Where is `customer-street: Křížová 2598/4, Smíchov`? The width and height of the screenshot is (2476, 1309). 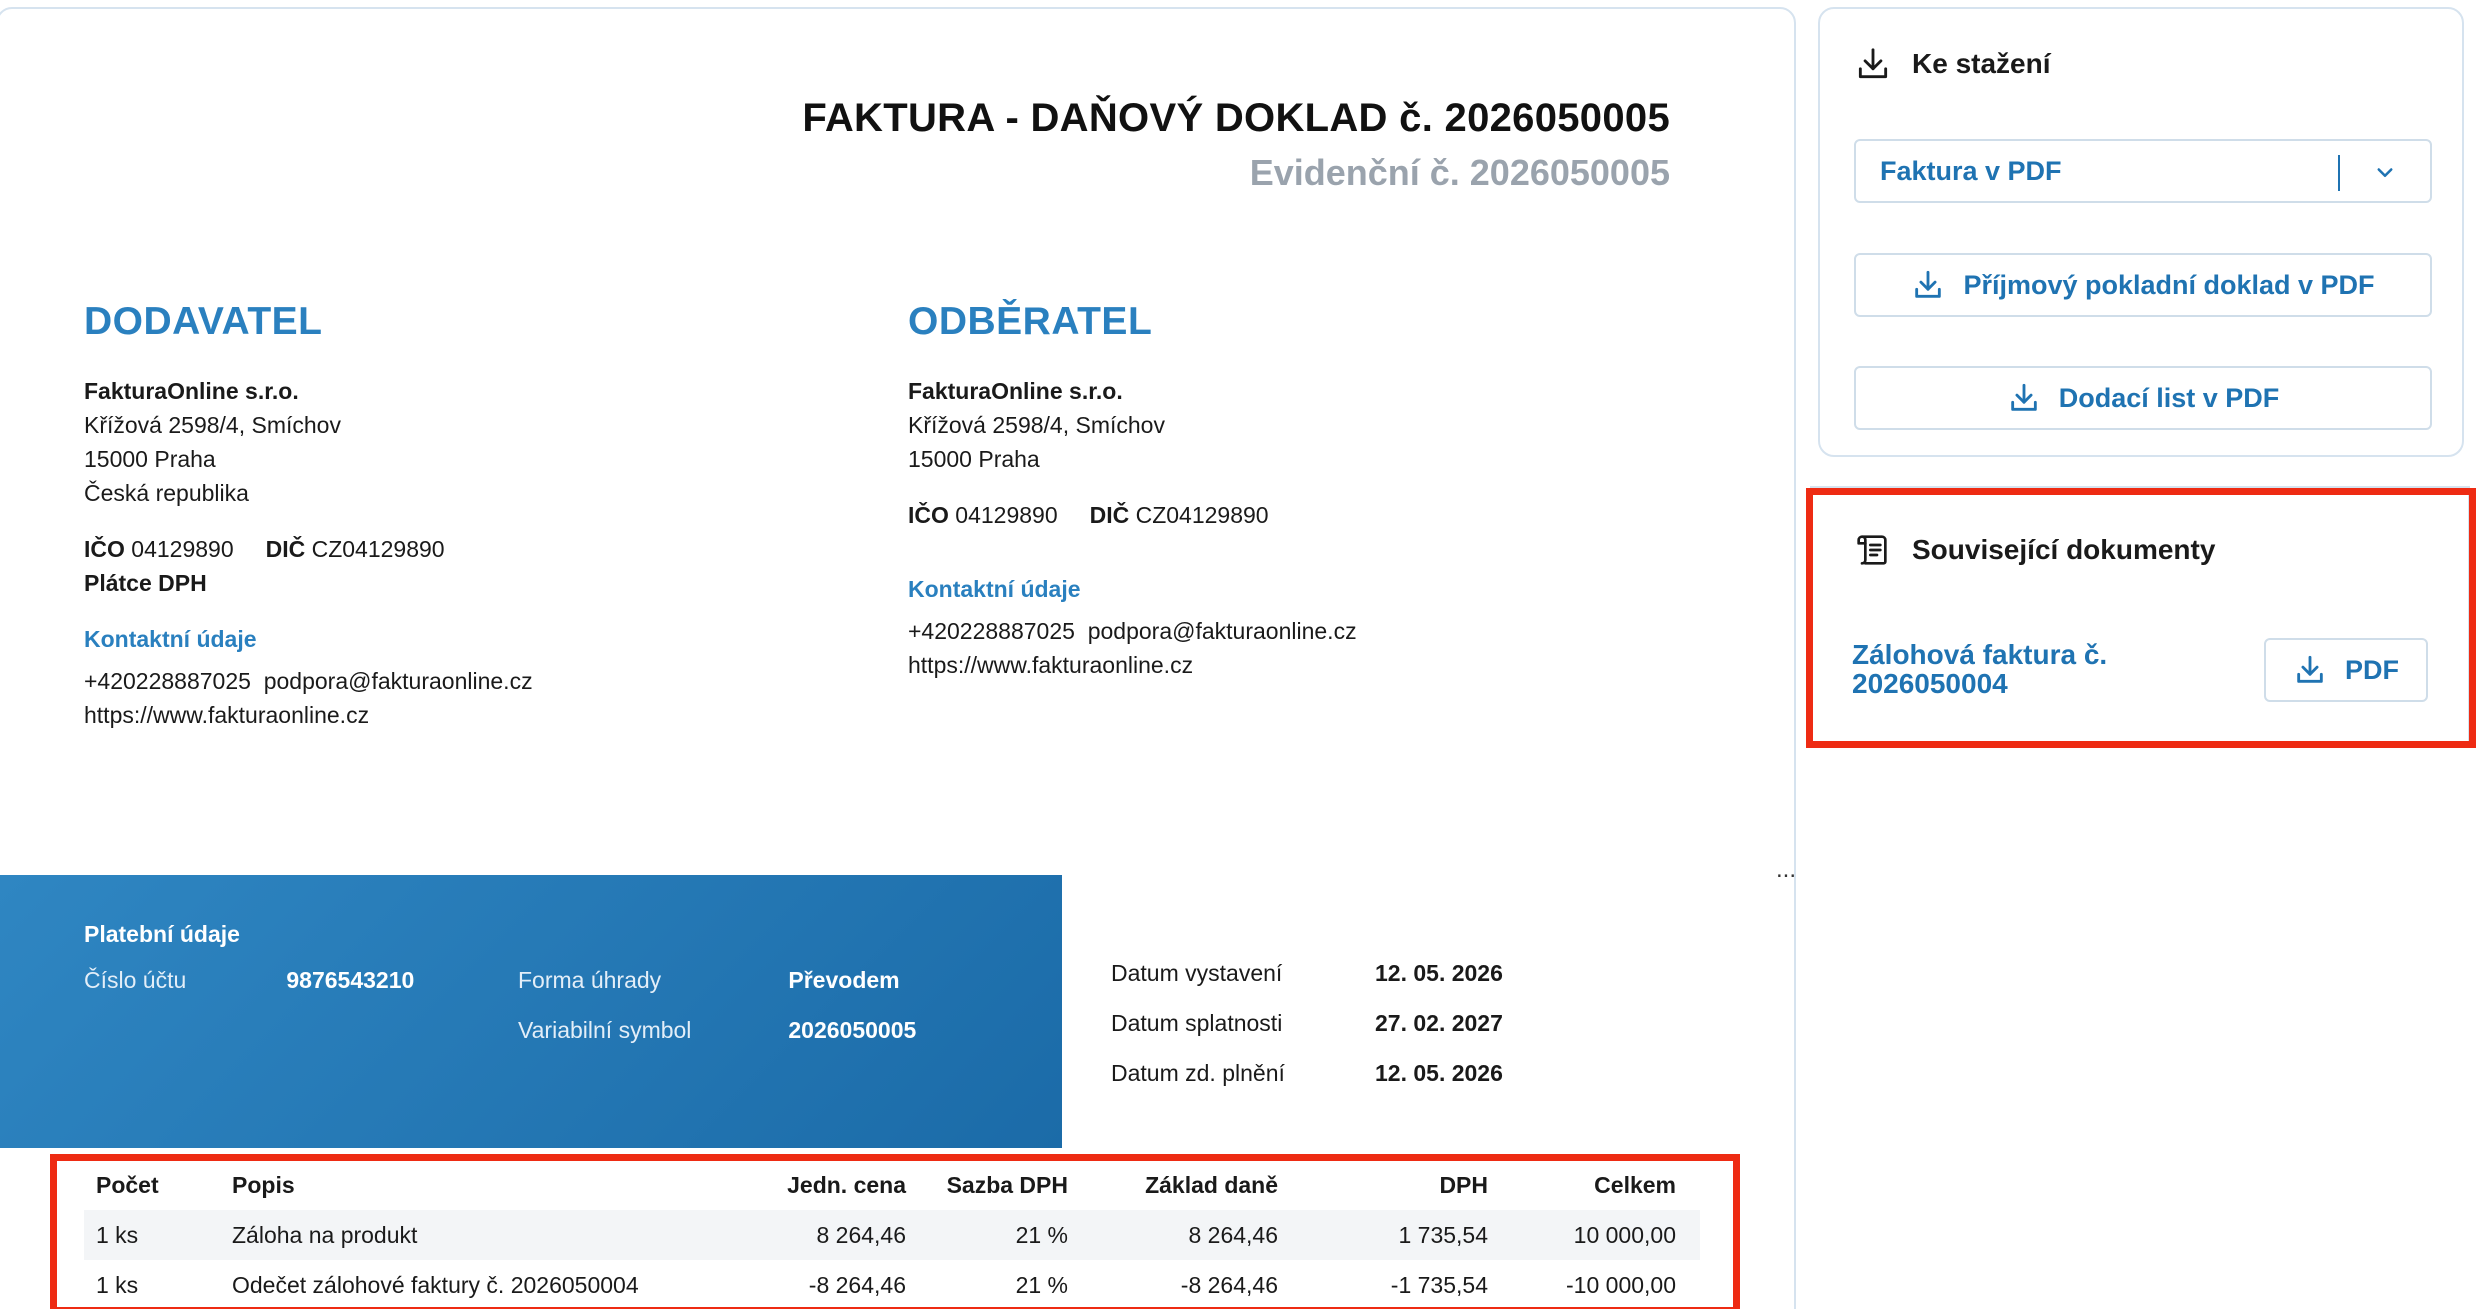
customer-street: Křížová 2598/4, Smíchov is located at coordinates (1036, 425).